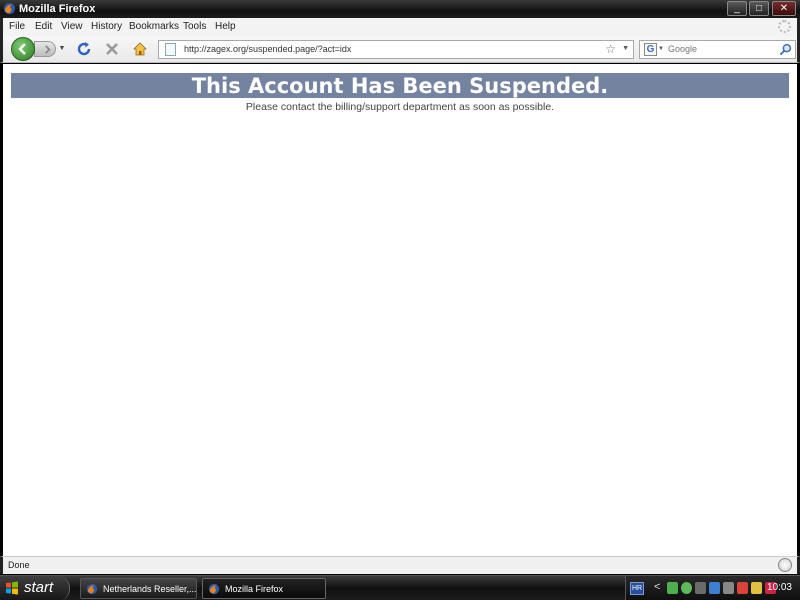 The height and width of the screenshot is (600, 800). I want to click on title-bar: Mozilla Firefox _ □ ✕, so click(400, 9).